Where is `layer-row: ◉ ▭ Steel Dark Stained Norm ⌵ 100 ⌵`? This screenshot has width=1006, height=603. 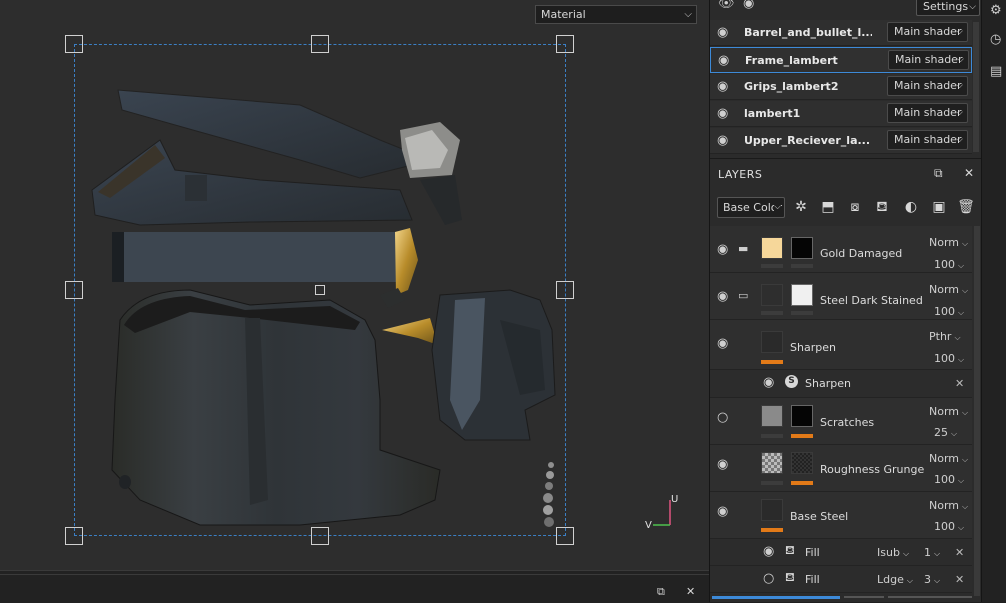 layer-row: ◉ ▭ Steel Dark Stained Norm ⌵ 100 ⌵ is located at coordinates (841, 296).